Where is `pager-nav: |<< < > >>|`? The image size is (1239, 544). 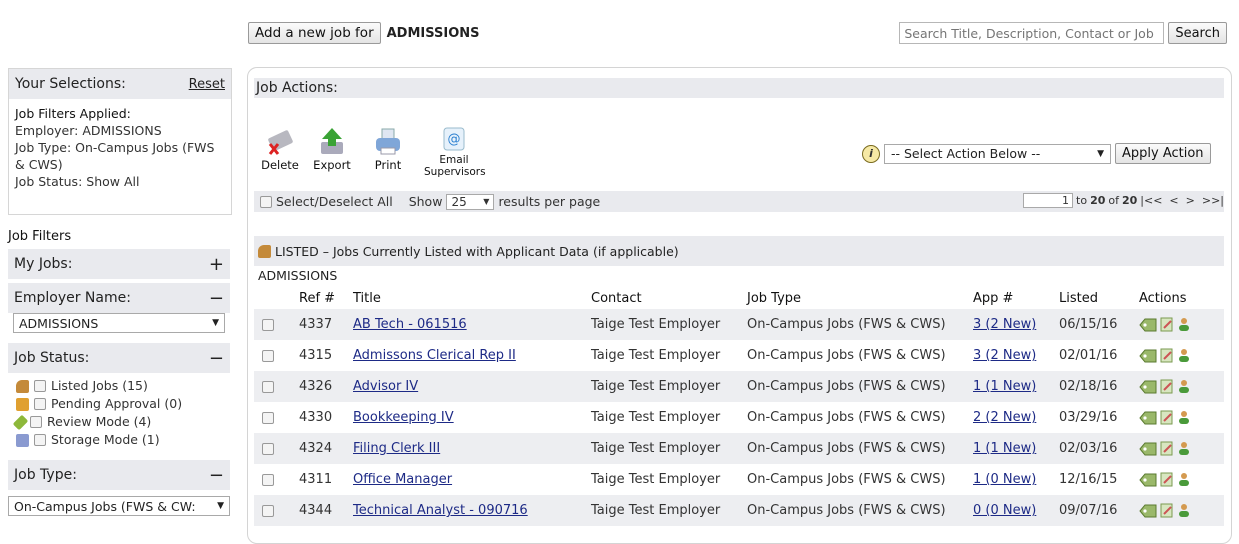
pager-nav: |<< < > >>| is located at coordinates (1182, 200).